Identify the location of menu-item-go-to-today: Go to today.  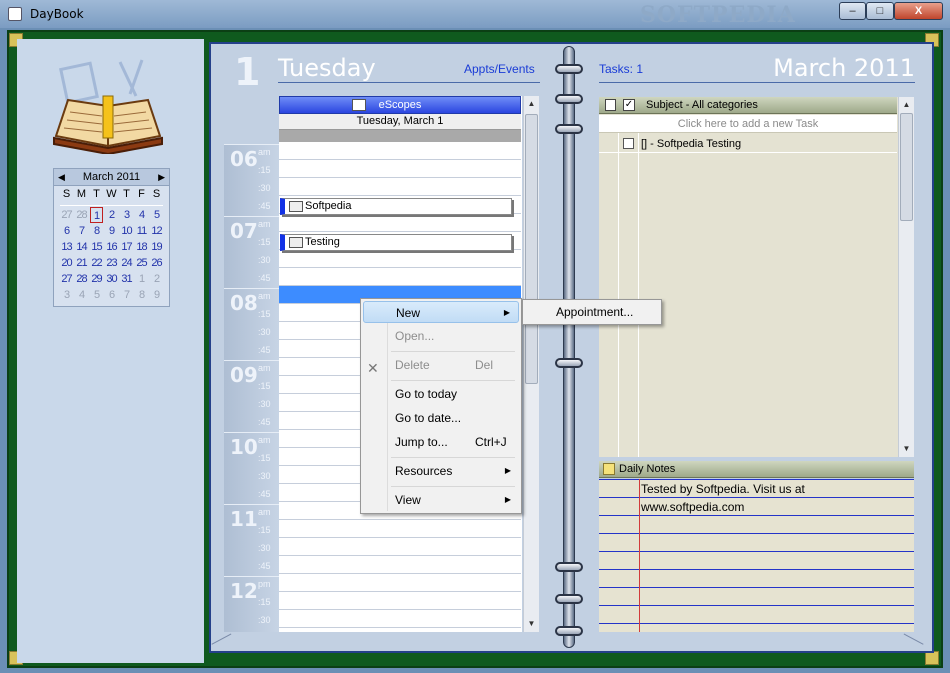
(441, 394).